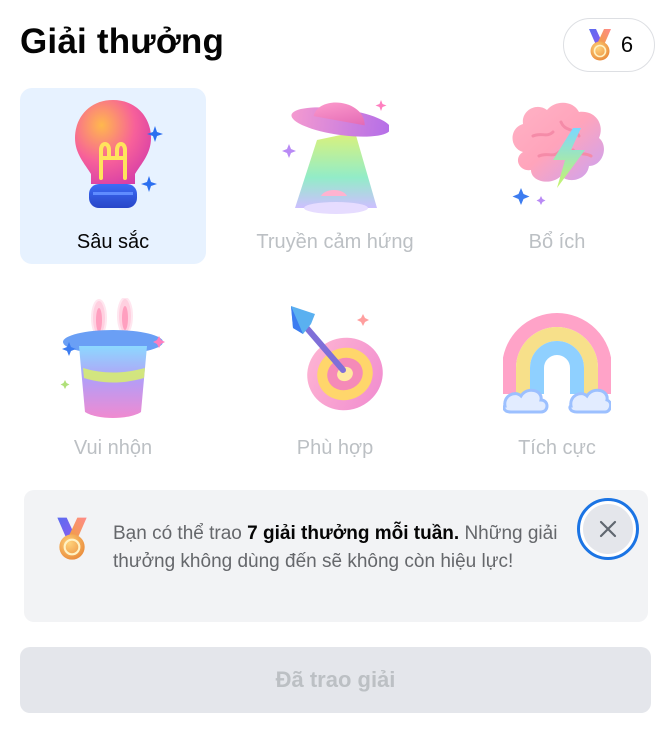  I want to click on close-button-inner, so click(608, 529).